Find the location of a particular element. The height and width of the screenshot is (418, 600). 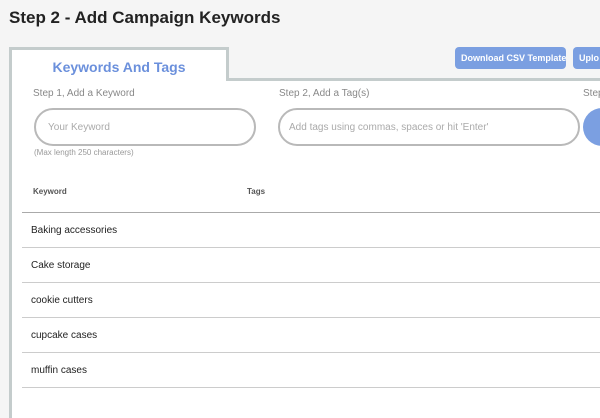

page-title: Step 2 - Add Campaign Keywords is located at coordinates (145, 17).